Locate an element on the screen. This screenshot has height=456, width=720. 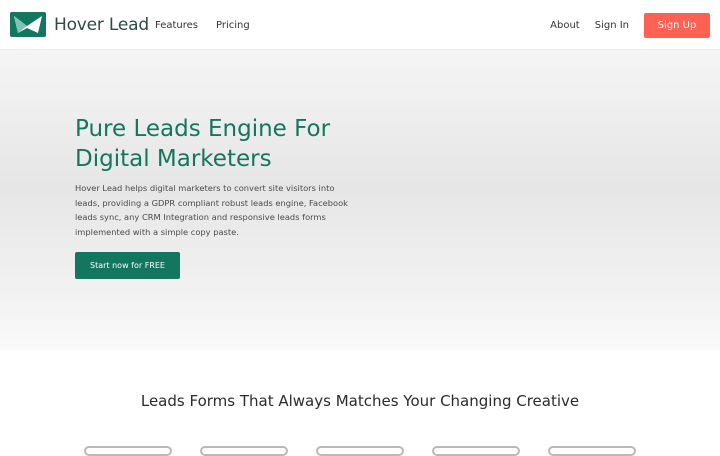
primary-nav: Features Pricing is located at coordinates (211, 25).